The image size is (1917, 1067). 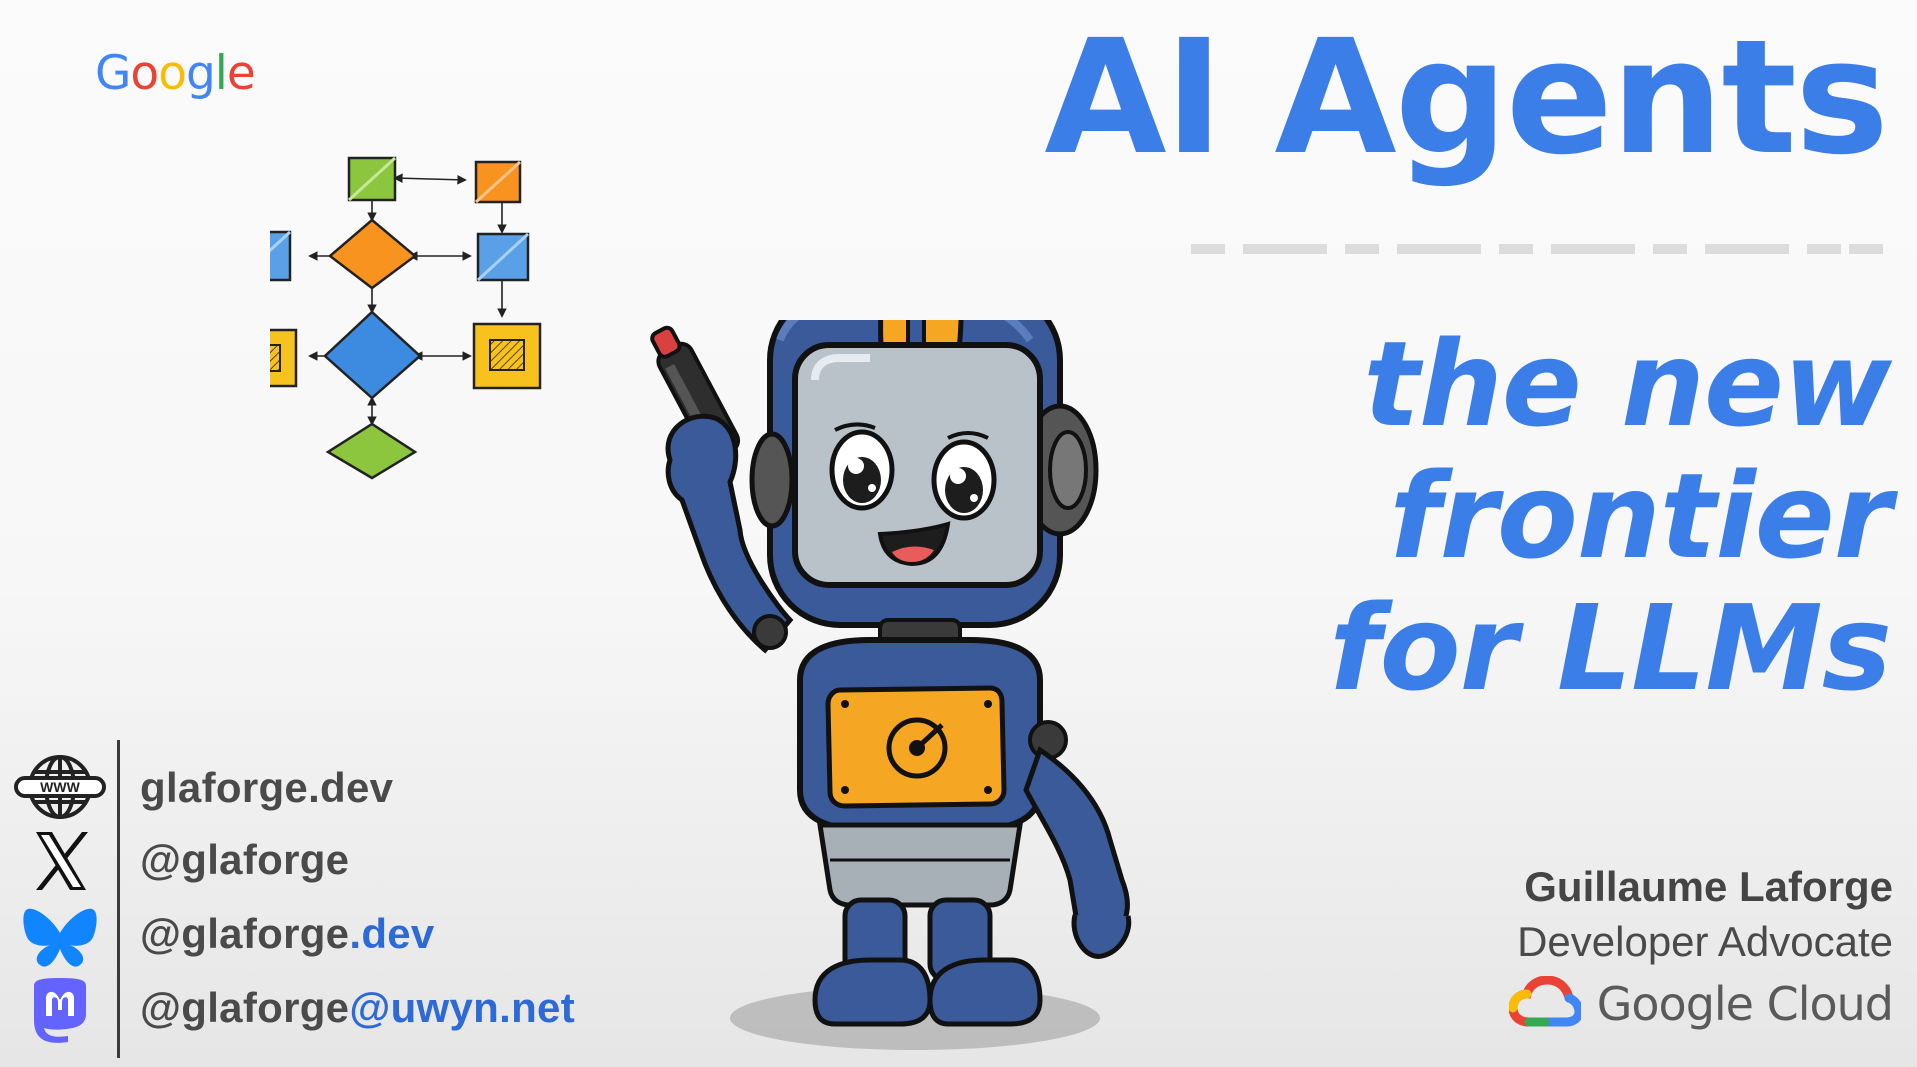 I want to click on contact-divider, so click(x=118, y=899).